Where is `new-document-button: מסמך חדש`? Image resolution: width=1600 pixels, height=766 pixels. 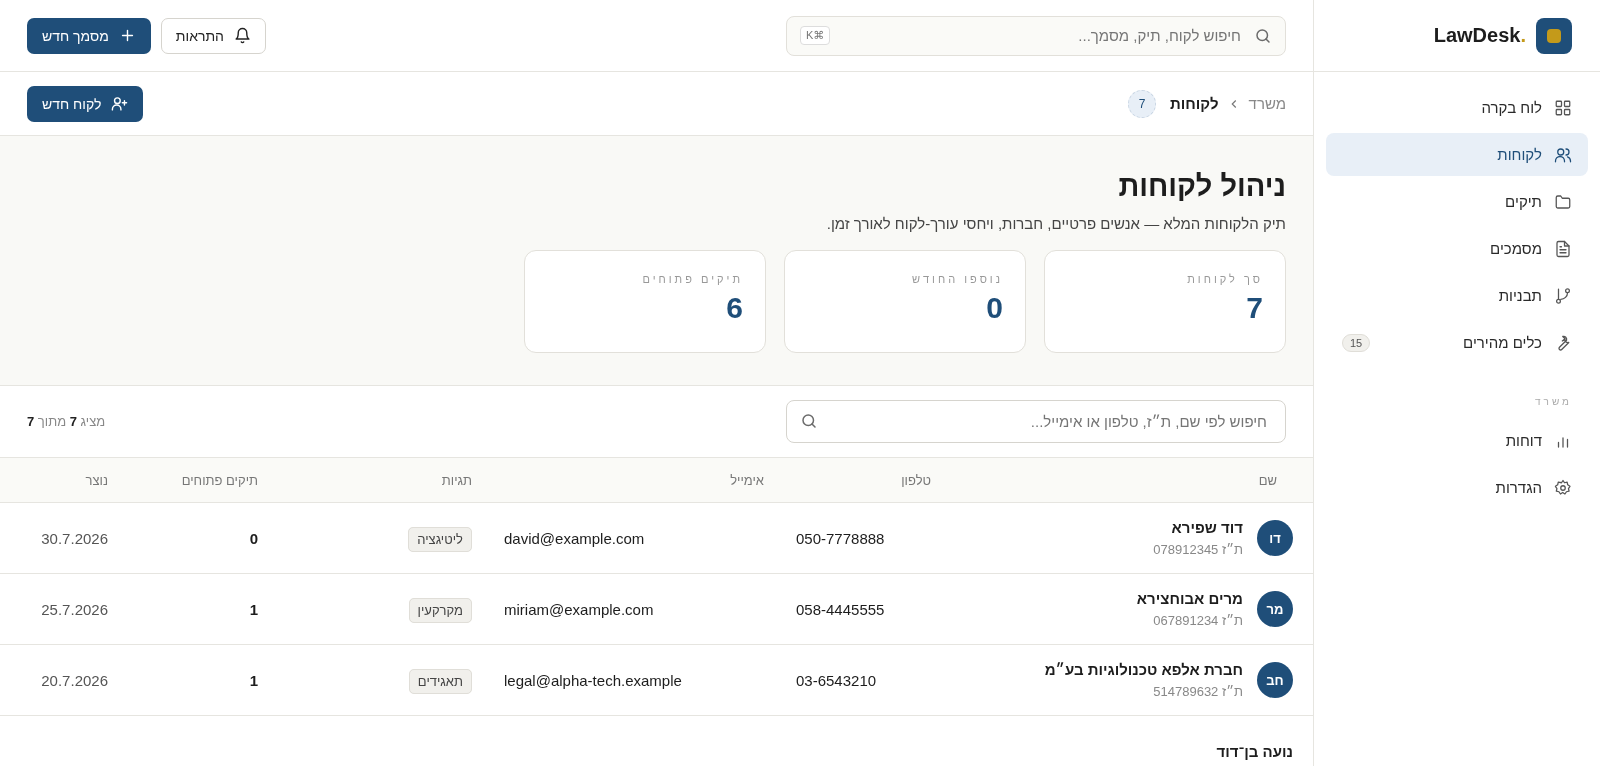 new-document-button: מסמך חדש is located at coordinates (89, 35).